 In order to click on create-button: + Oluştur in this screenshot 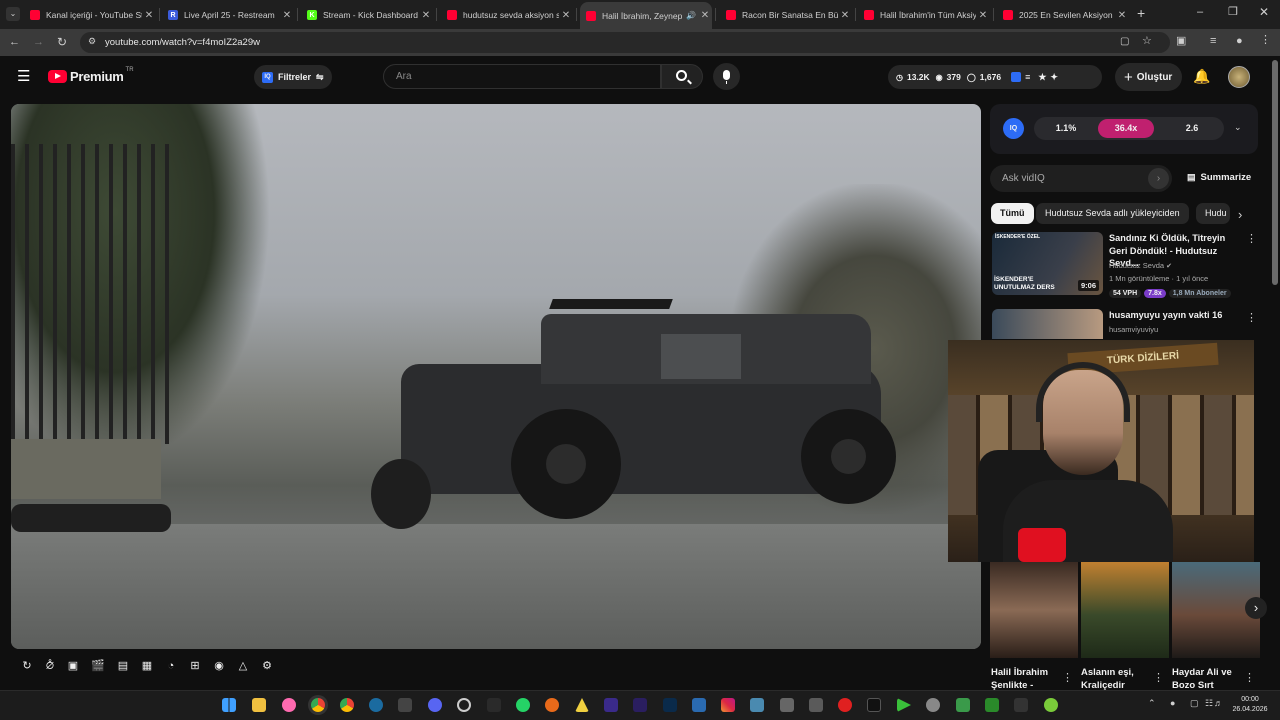, I will do `click(1148, 77)`.